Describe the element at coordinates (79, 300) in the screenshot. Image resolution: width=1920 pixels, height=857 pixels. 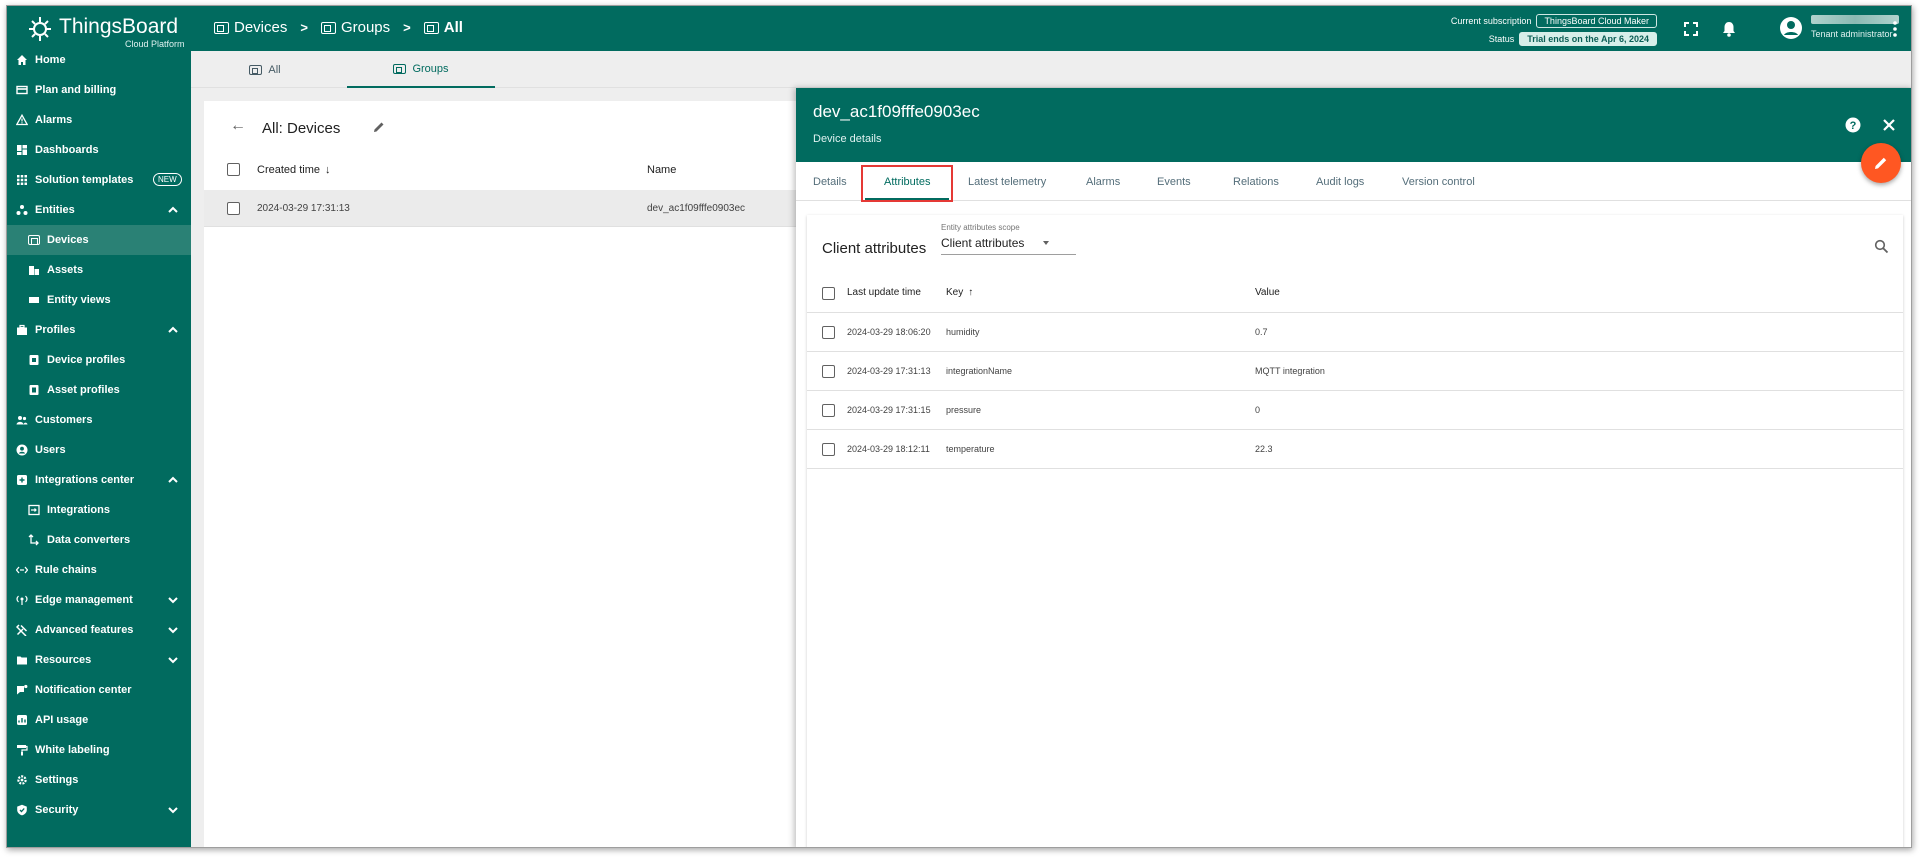
I see `sidebar-item-label: Entity views` at that location.